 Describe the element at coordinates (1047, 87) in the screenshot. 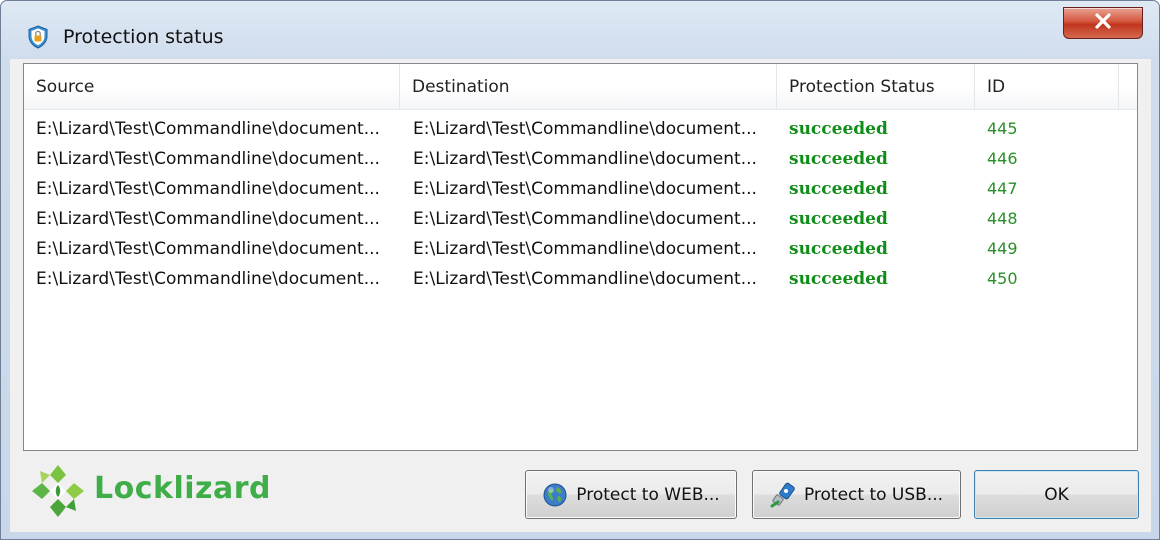

I see `column-header-id: ID` at that location.